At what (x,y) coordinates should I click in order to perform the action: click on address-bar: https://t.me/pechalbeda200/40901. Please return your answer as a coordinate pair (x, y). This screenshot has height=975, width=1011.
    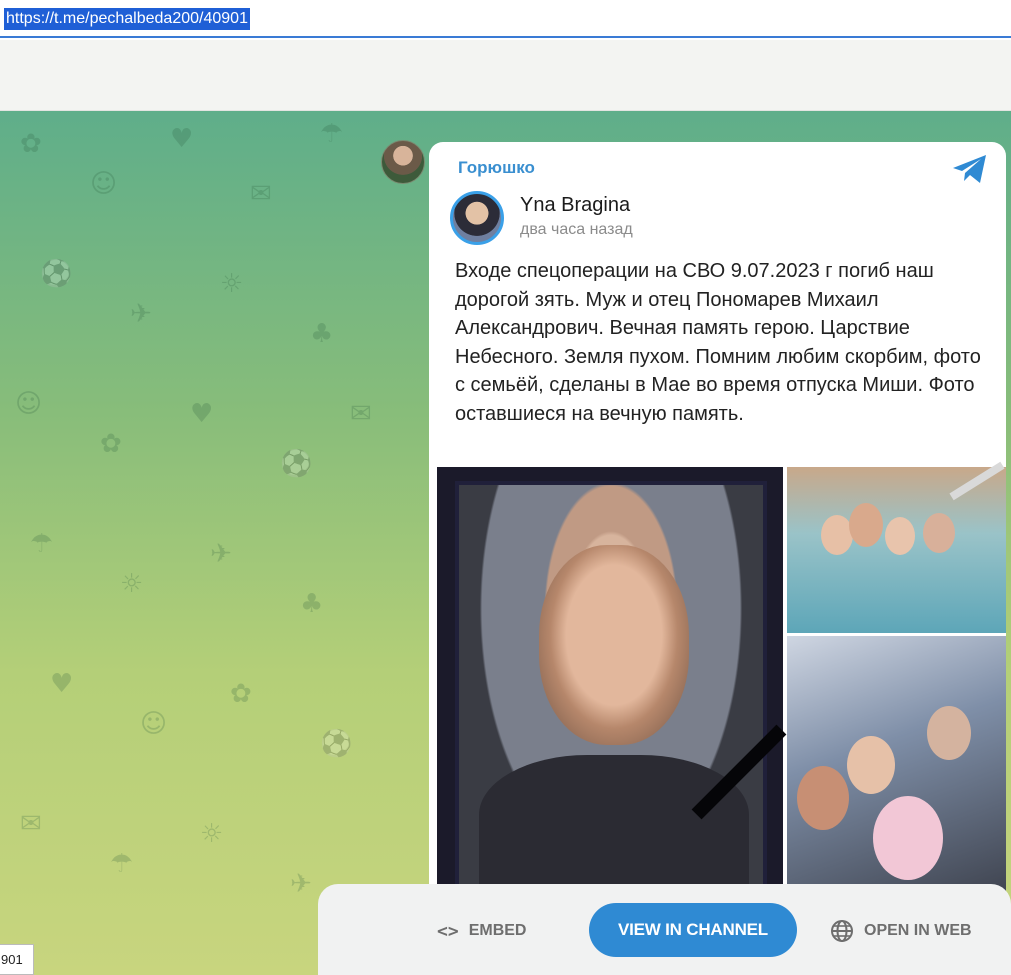
    Looking at the image, I should click on (505, 19).